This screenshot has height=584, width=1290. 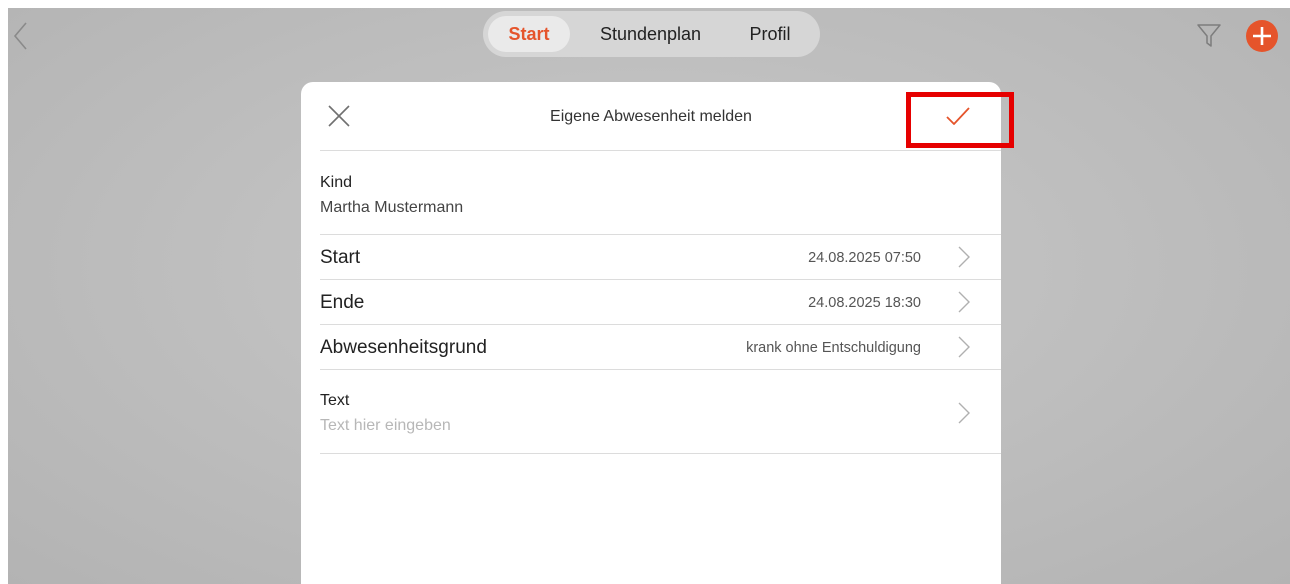 I want to click on ende-value: 24.08.2025 18:30, so click(x=864, y=303).